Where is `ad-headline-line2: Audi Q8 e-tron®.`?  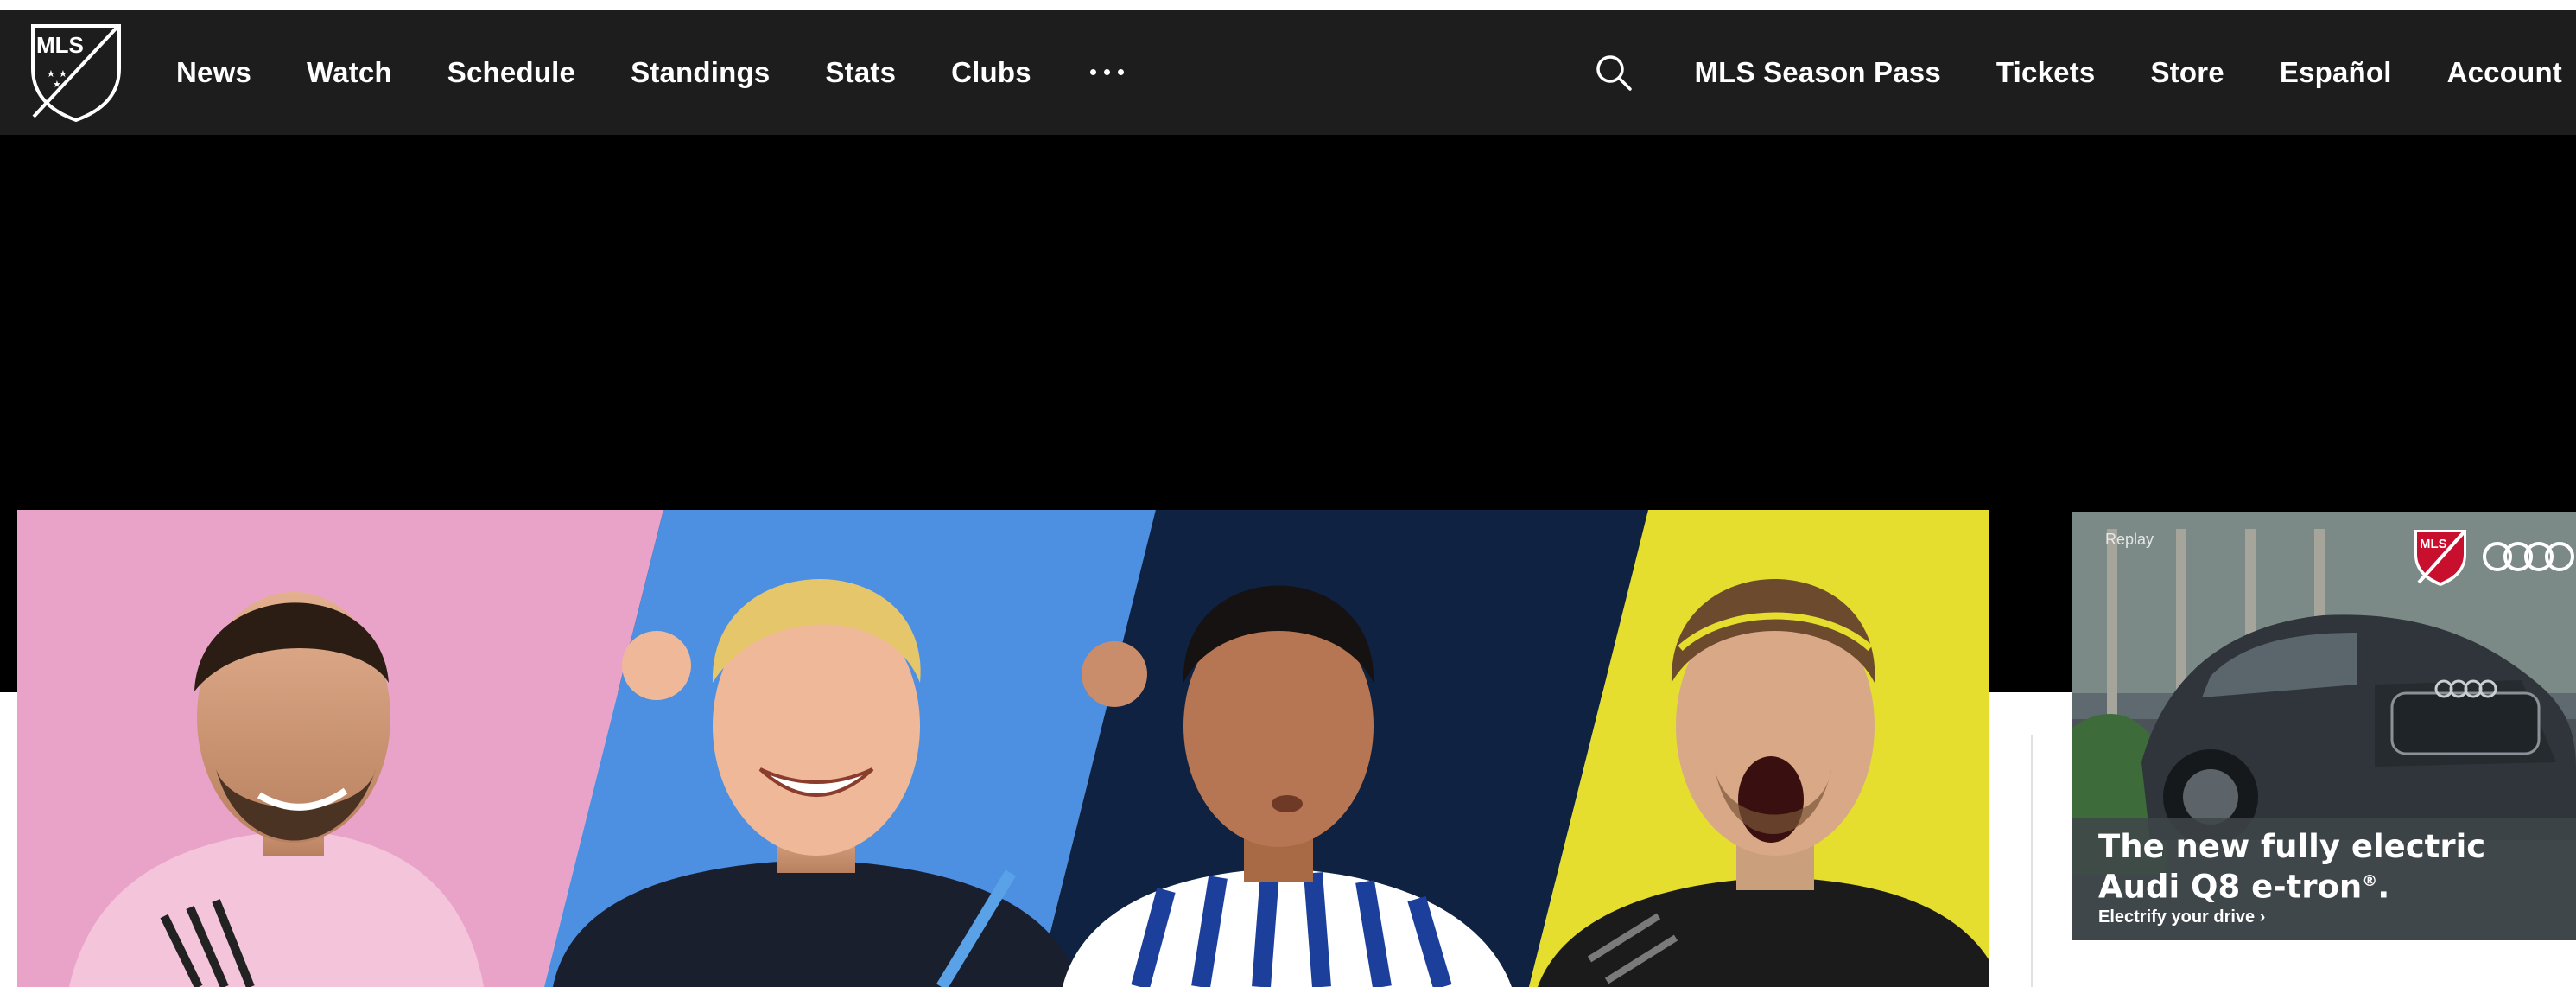 ad-headline-line2: Audi Q8 e-tron®. is located at coordinates (2331, 884).